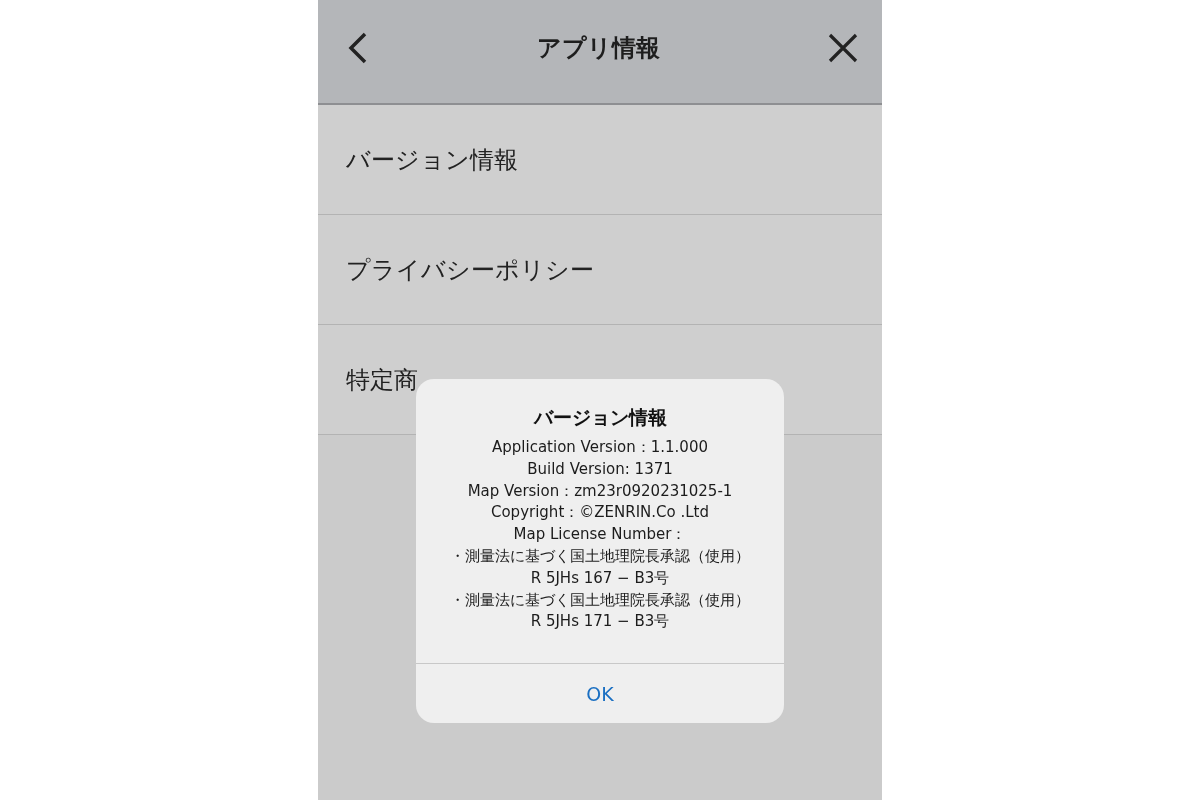 The width and height of the screenshot is (1200, 800). I want to click on dialog-text-line: Copyright：©ZENRIN.Co .Ltd, so click(600, 513).